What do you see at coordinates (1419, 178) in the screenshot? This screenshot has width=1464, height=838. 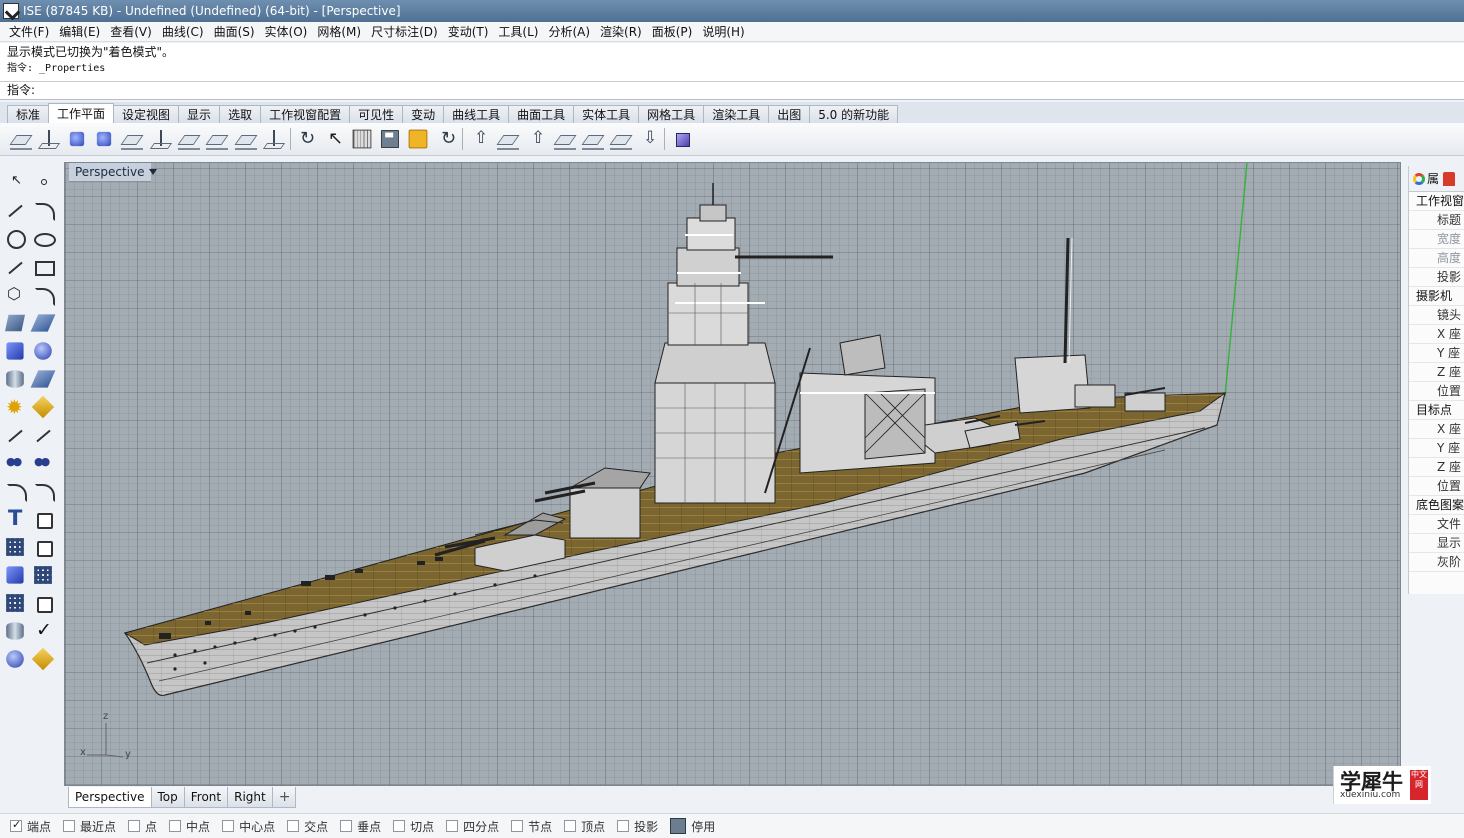 I see `properties-color-icon` at bounding box center [1419, 178].